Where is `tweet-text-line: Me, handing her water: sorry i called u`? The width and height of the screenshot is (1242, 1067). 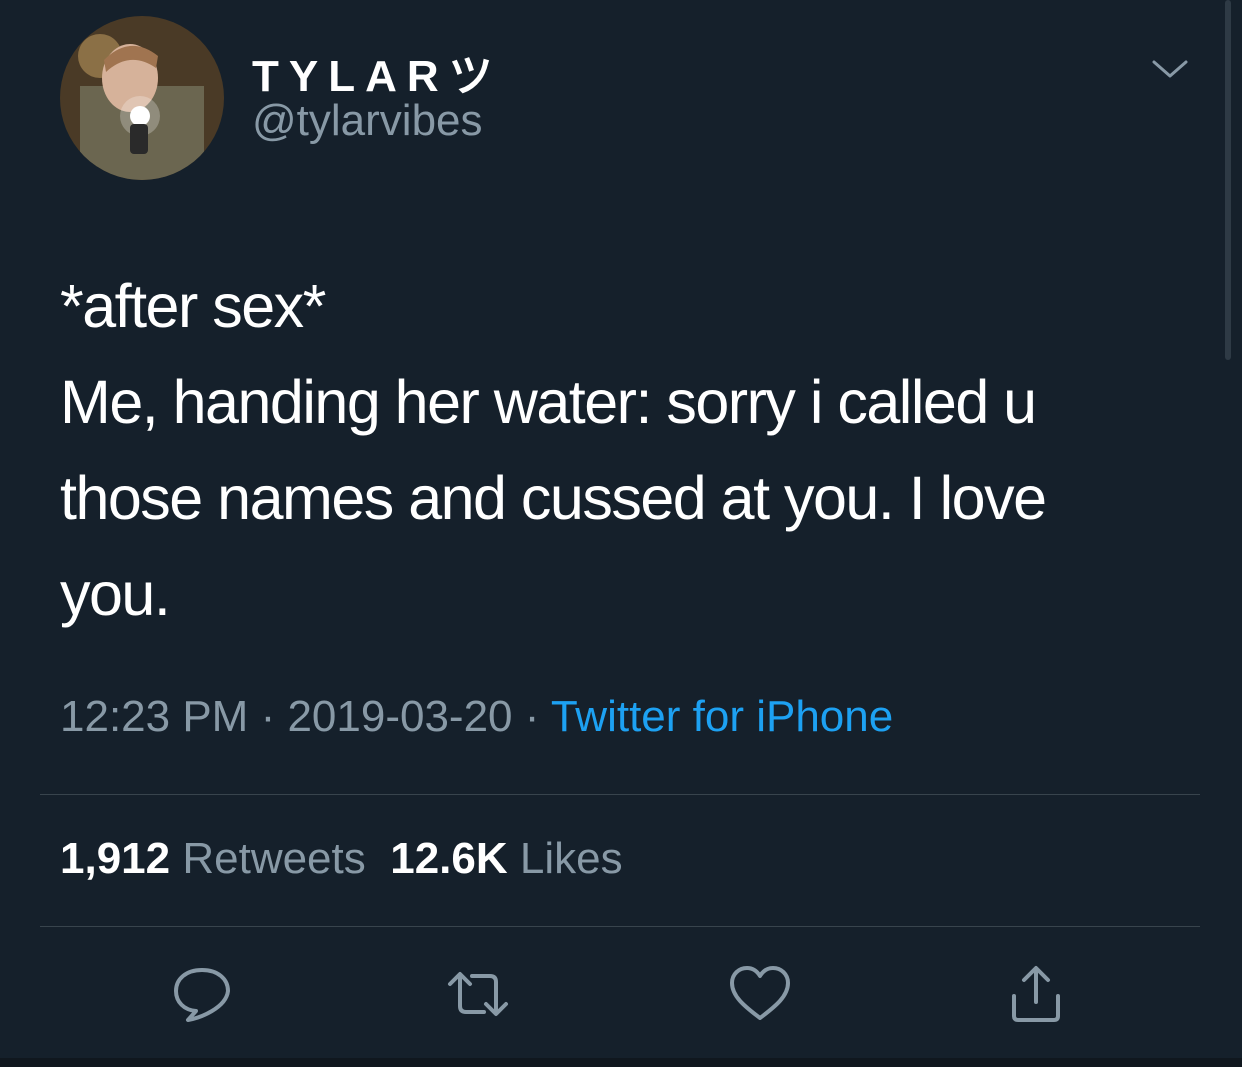 tweet-text-line: Me, handing her water: sorry i called u is located at coordinates (548, 402).